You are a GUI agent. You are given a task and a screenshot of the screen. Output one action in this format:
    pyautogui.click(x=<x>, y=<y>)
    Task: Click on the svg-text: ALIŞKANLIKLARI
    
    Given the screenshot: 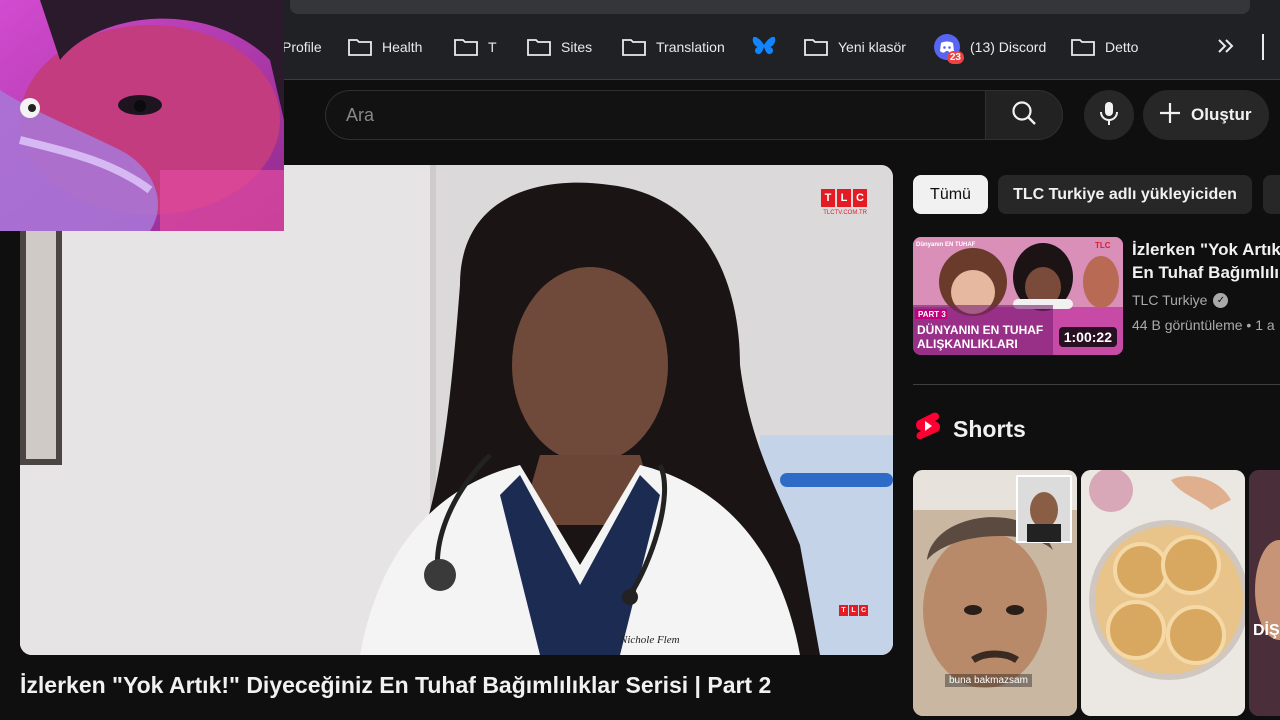 What is the action you would take?
    pyautogui.click(x=967, y=344)
    